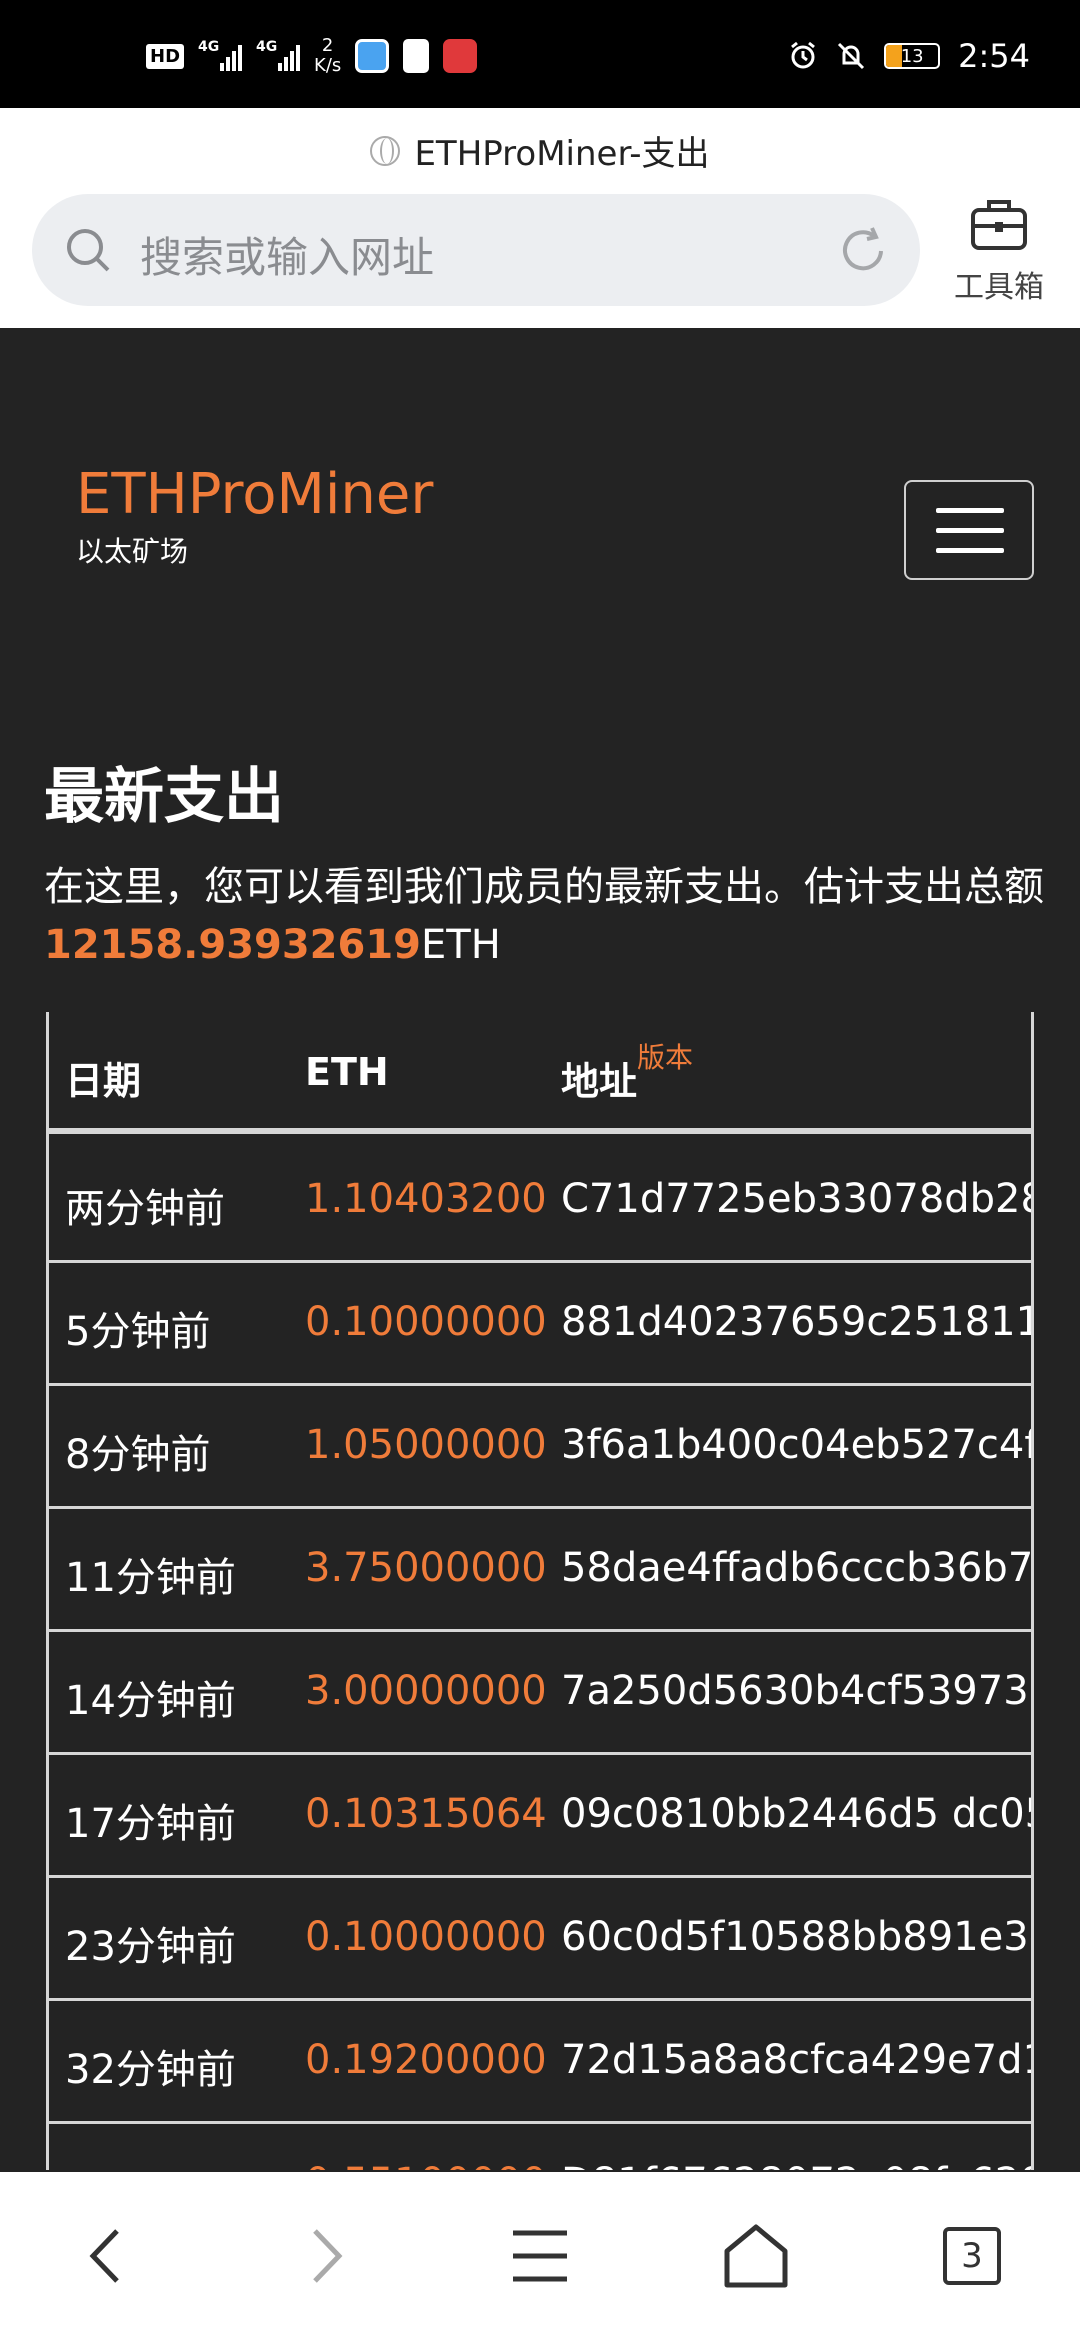  I want to click on menu-button, so click(540, 2256).